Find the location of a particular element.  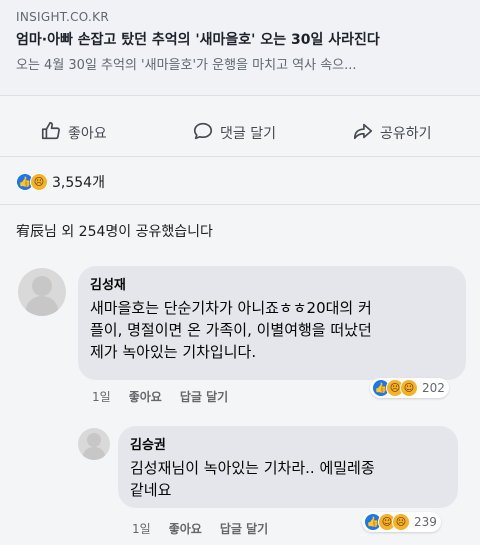

comment-label: 댓글 달기 is located at coordinates (248, 134).